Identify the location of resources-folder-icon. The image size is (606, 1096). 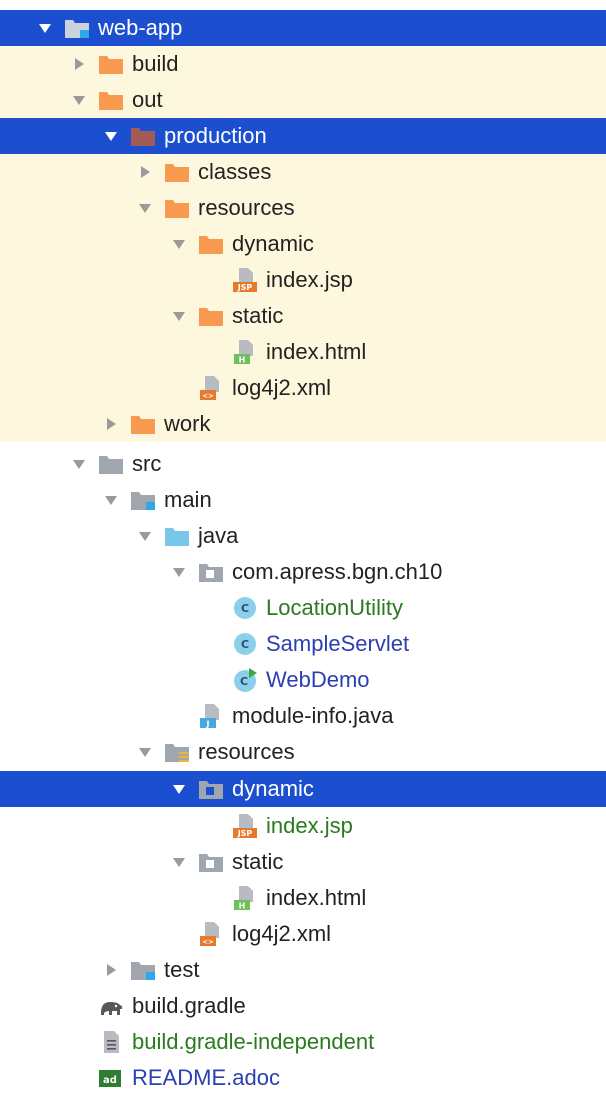
(177, 752).